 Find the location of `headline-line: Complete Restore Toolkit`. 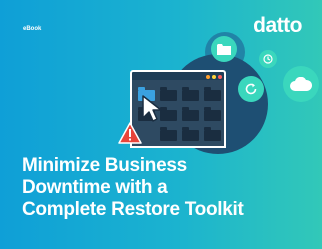

headline-line: Complete Restore Toolkit is located at coordinates (133, 209).